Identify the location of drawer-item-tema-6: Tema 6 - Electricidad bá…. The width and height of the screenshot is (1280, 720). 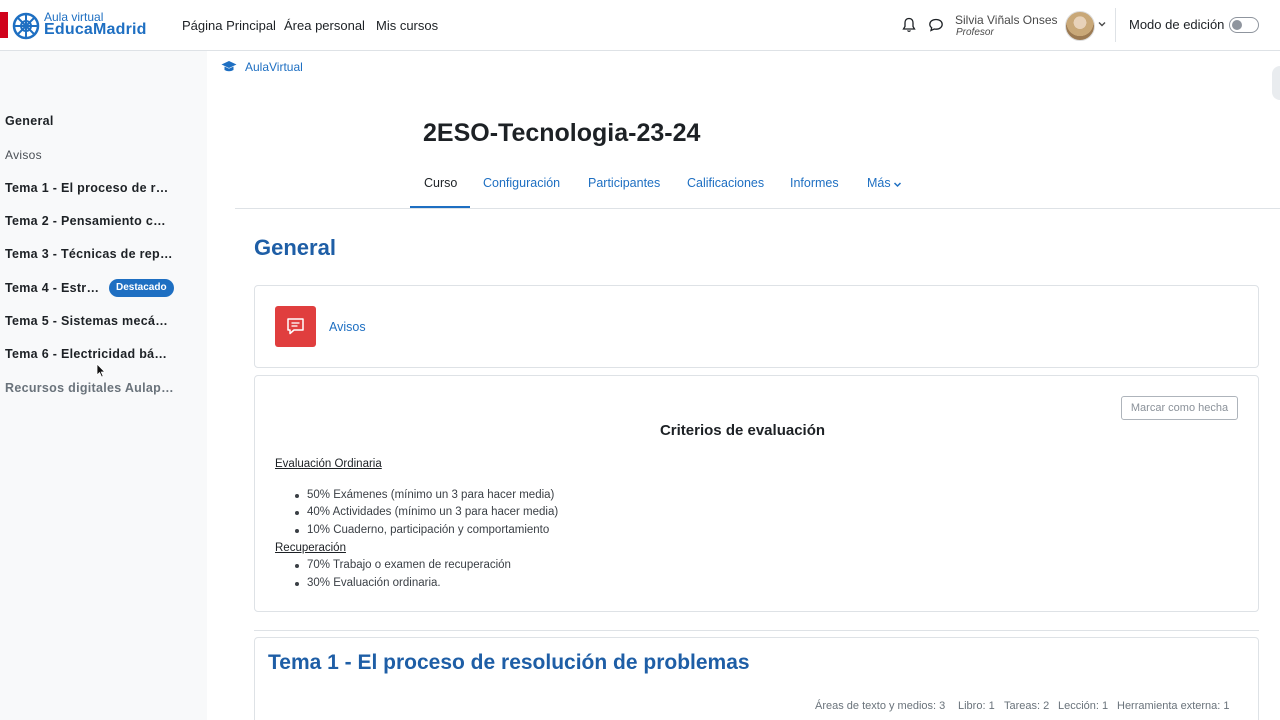
(86, 354).